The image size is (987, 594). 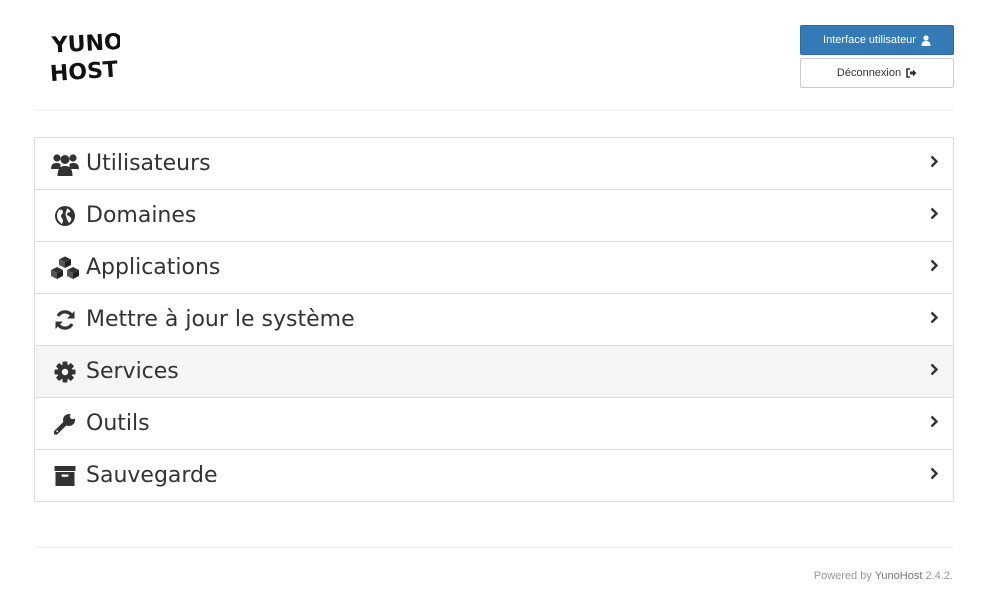 I want to click on menu-item-domains: Domaines, so click(x=494, y=215).